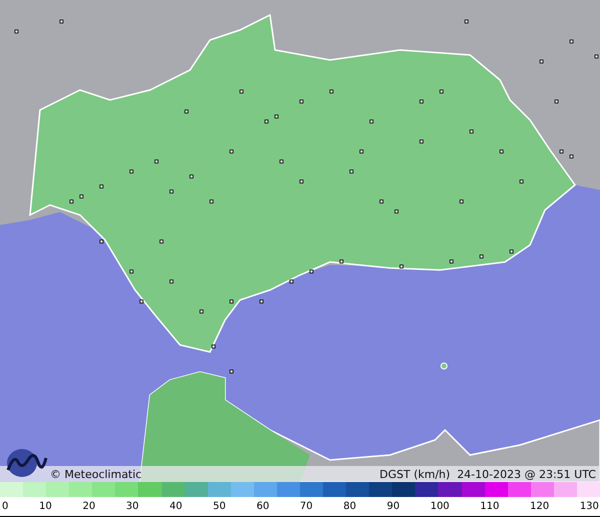 The width and height of the screenshot is (600, 517). Describe the element at coordinates (440, 506) in the screenshot. I see `scale-label: 100` at that location.